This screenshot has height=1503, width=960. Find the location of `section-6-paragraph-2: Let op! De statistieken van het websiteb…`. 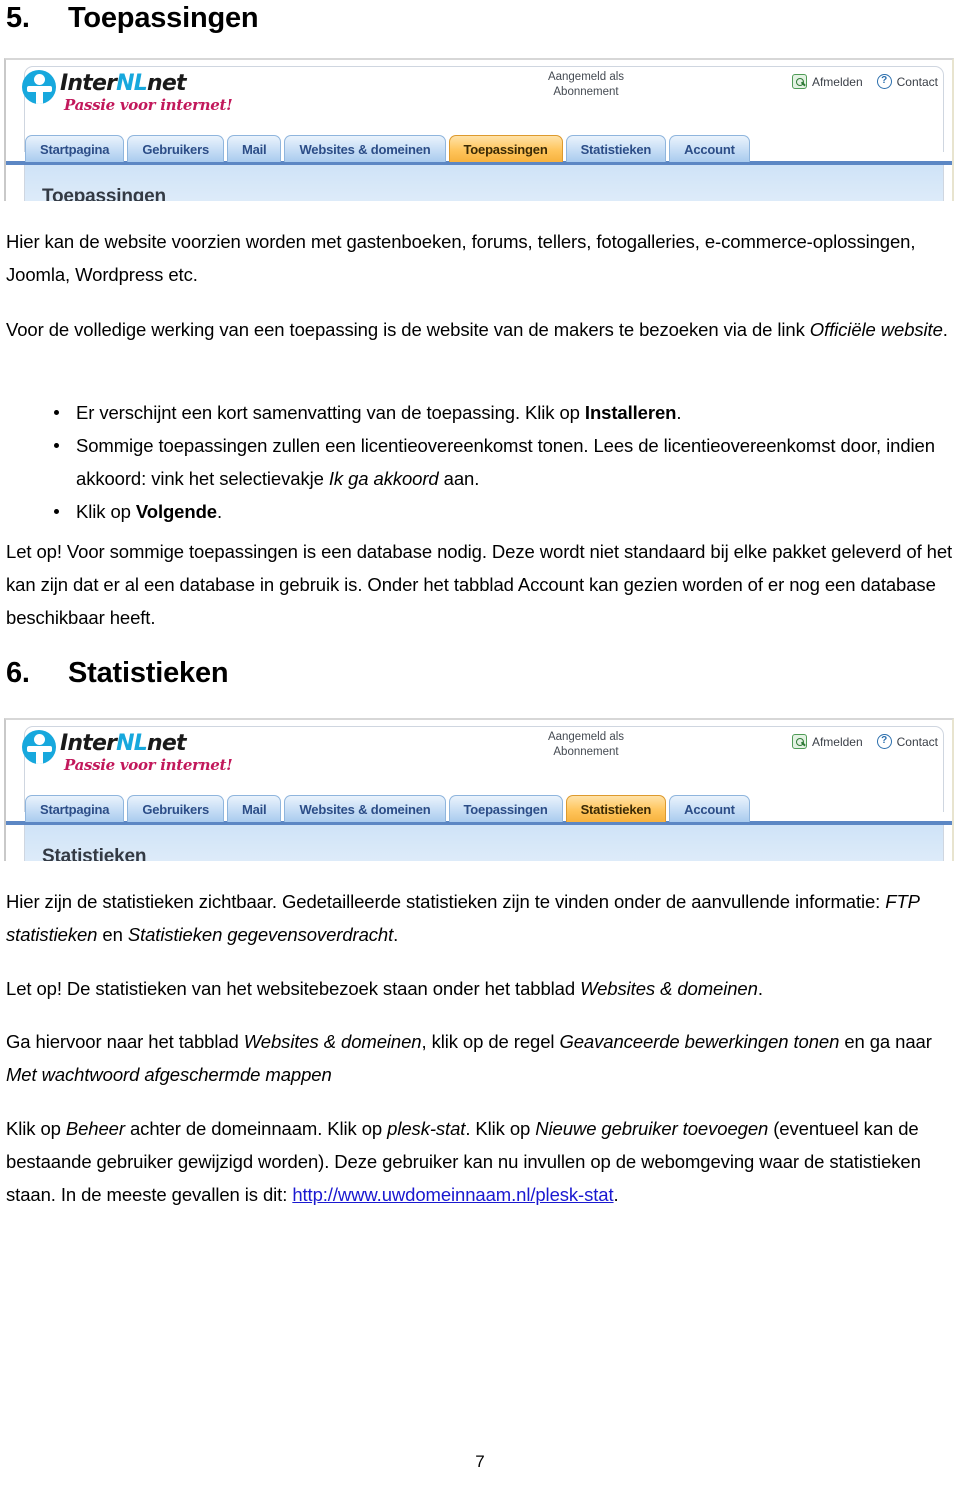

section-6-paragraph-2: Let op! De statistieken van het websiteb… is located at coordinates (482, 988).